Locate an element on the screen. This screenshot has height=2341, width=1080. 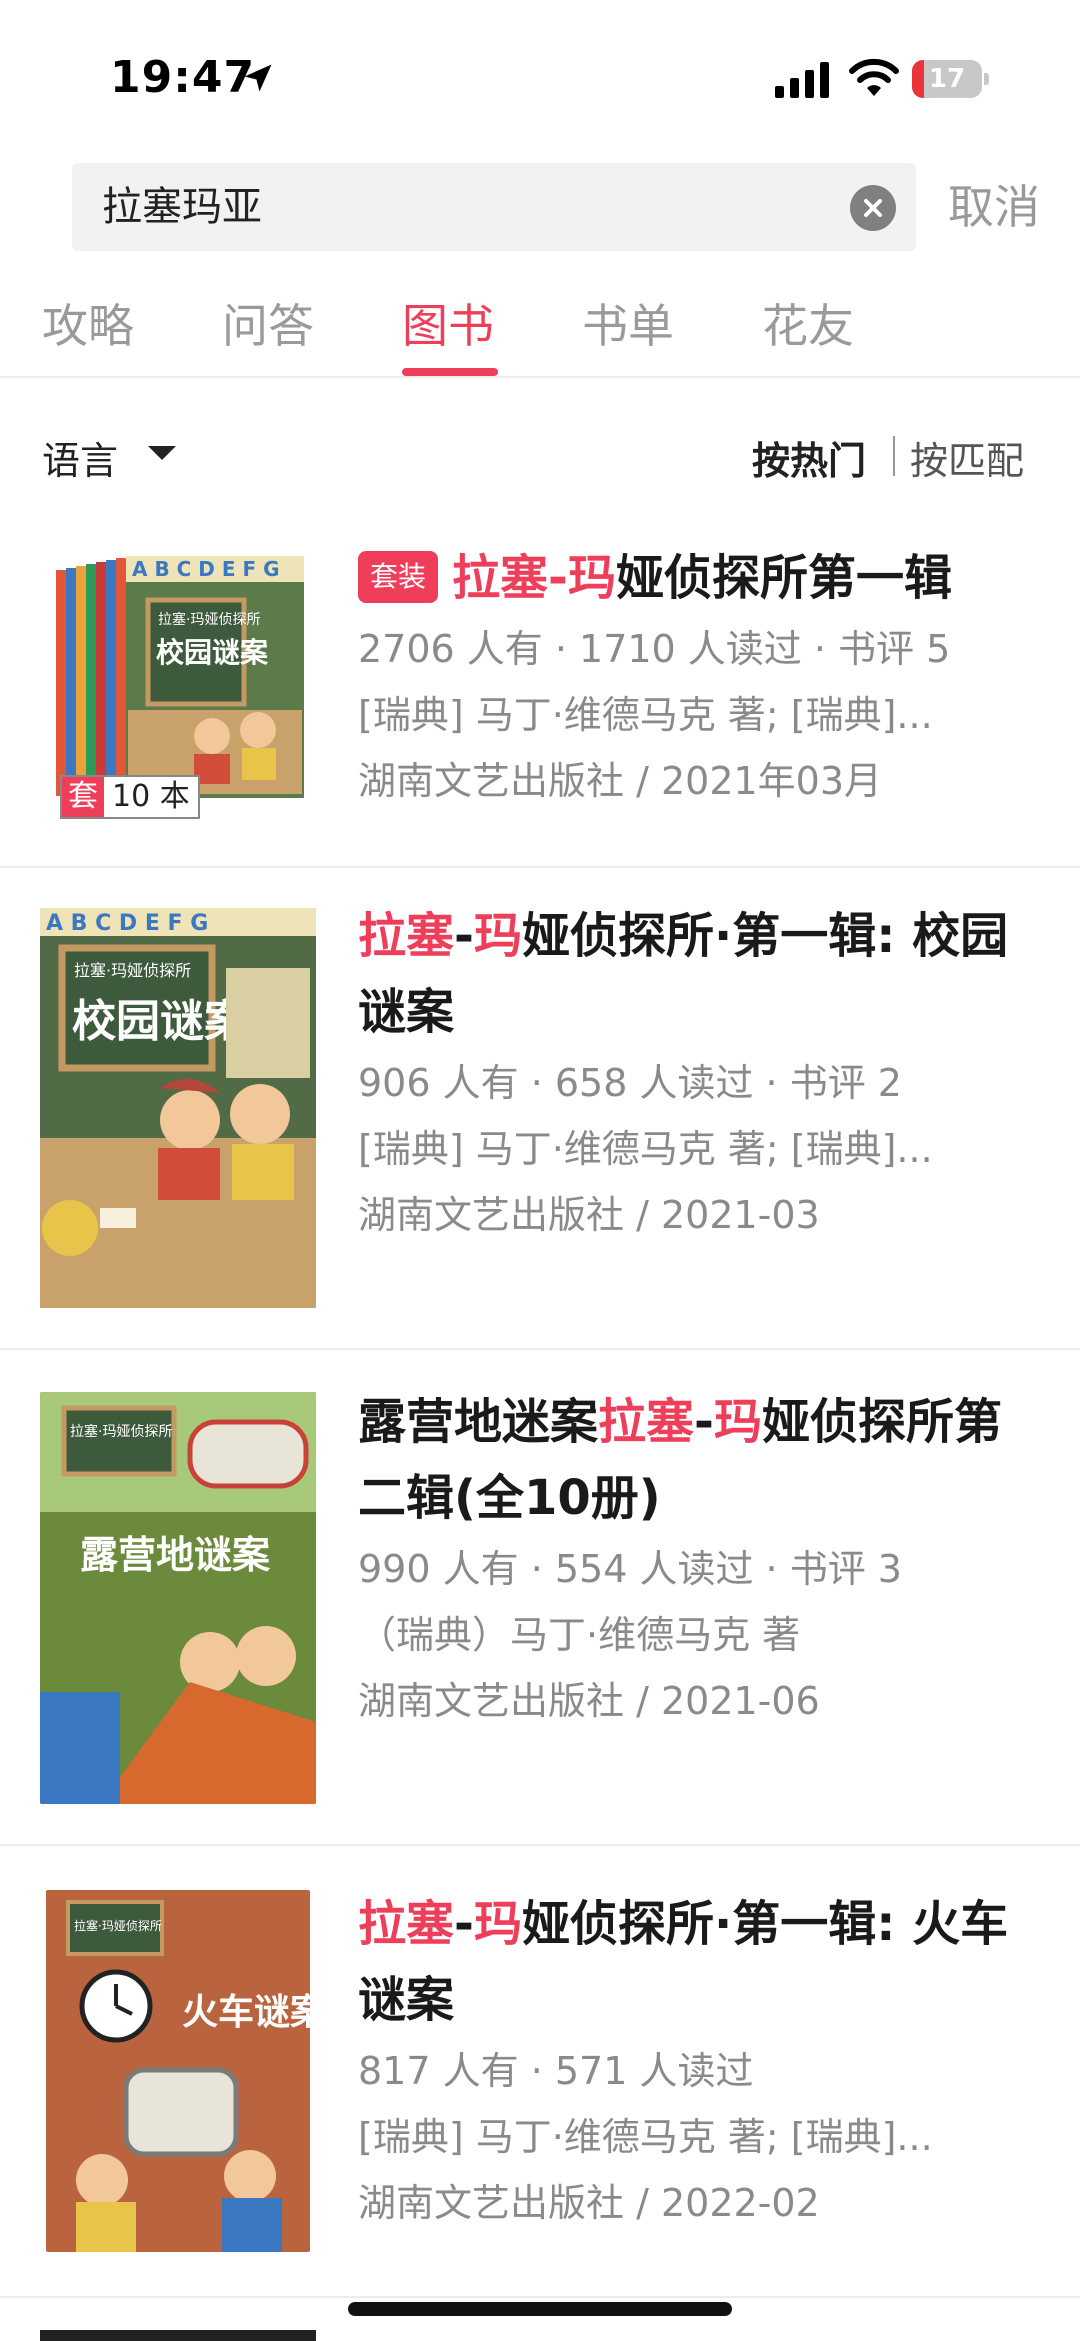
close-icon is located at coordinates (873, 208).